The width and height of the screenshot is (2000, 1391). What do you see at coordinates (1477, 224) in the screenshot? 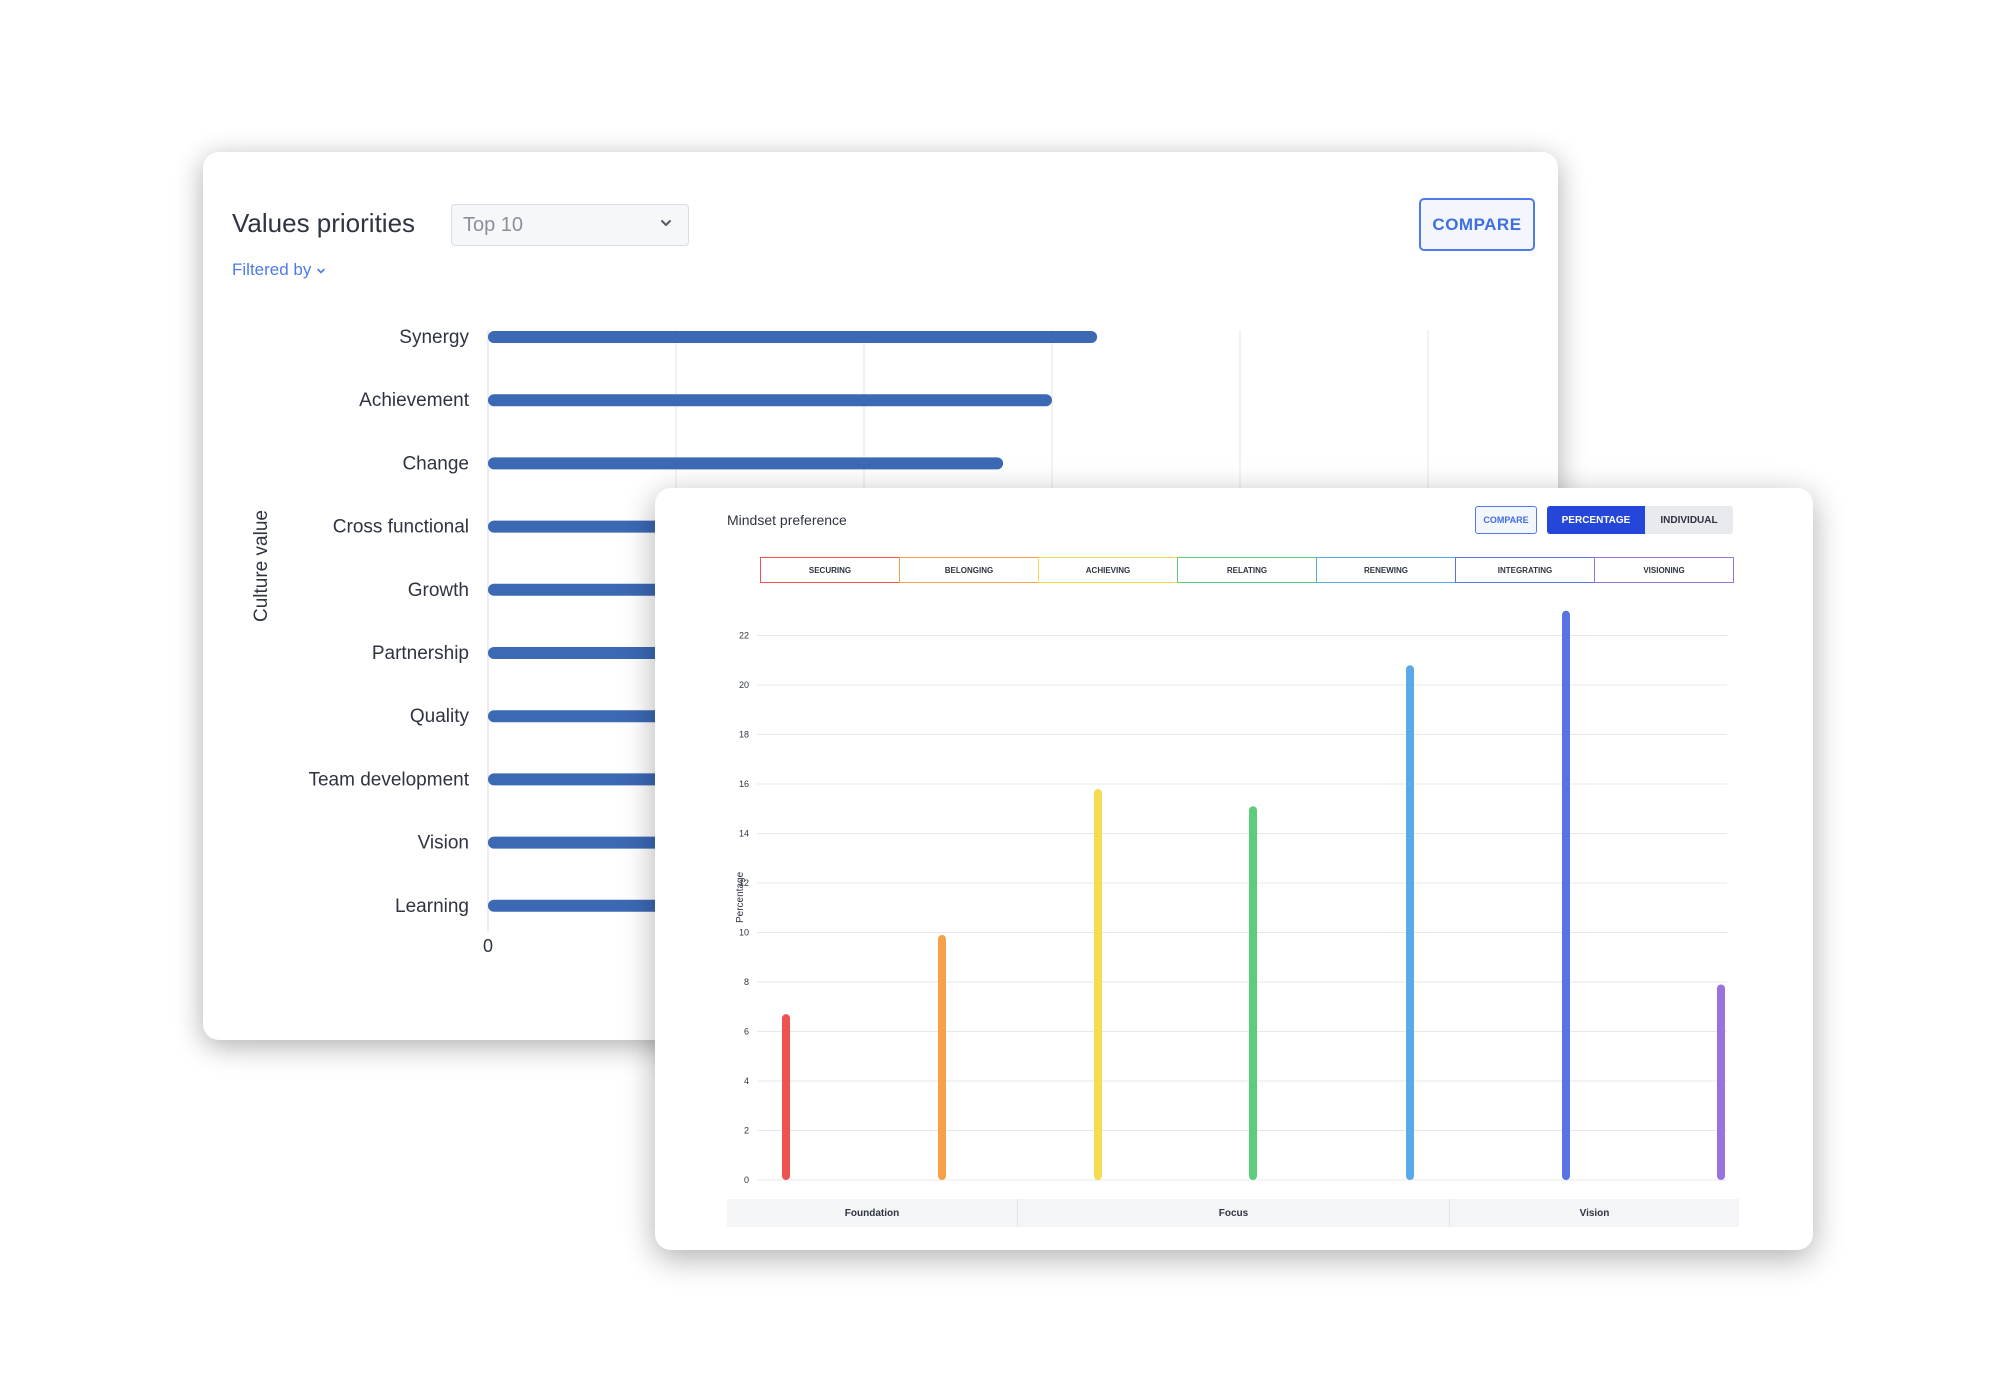
I see `compare-button: COMPARE` at bounding box center [1477, 224].